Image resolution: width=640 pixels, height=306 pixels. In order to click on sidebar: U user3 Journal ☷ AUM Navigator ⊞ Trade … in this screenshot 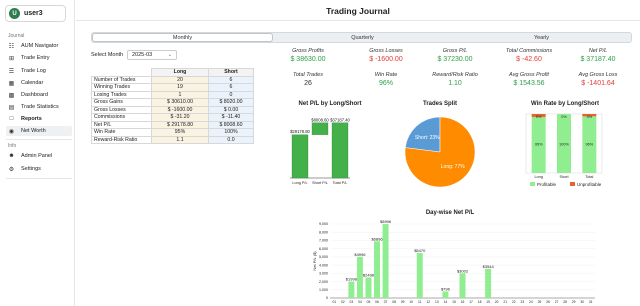, I will do `click(37, 153)`.